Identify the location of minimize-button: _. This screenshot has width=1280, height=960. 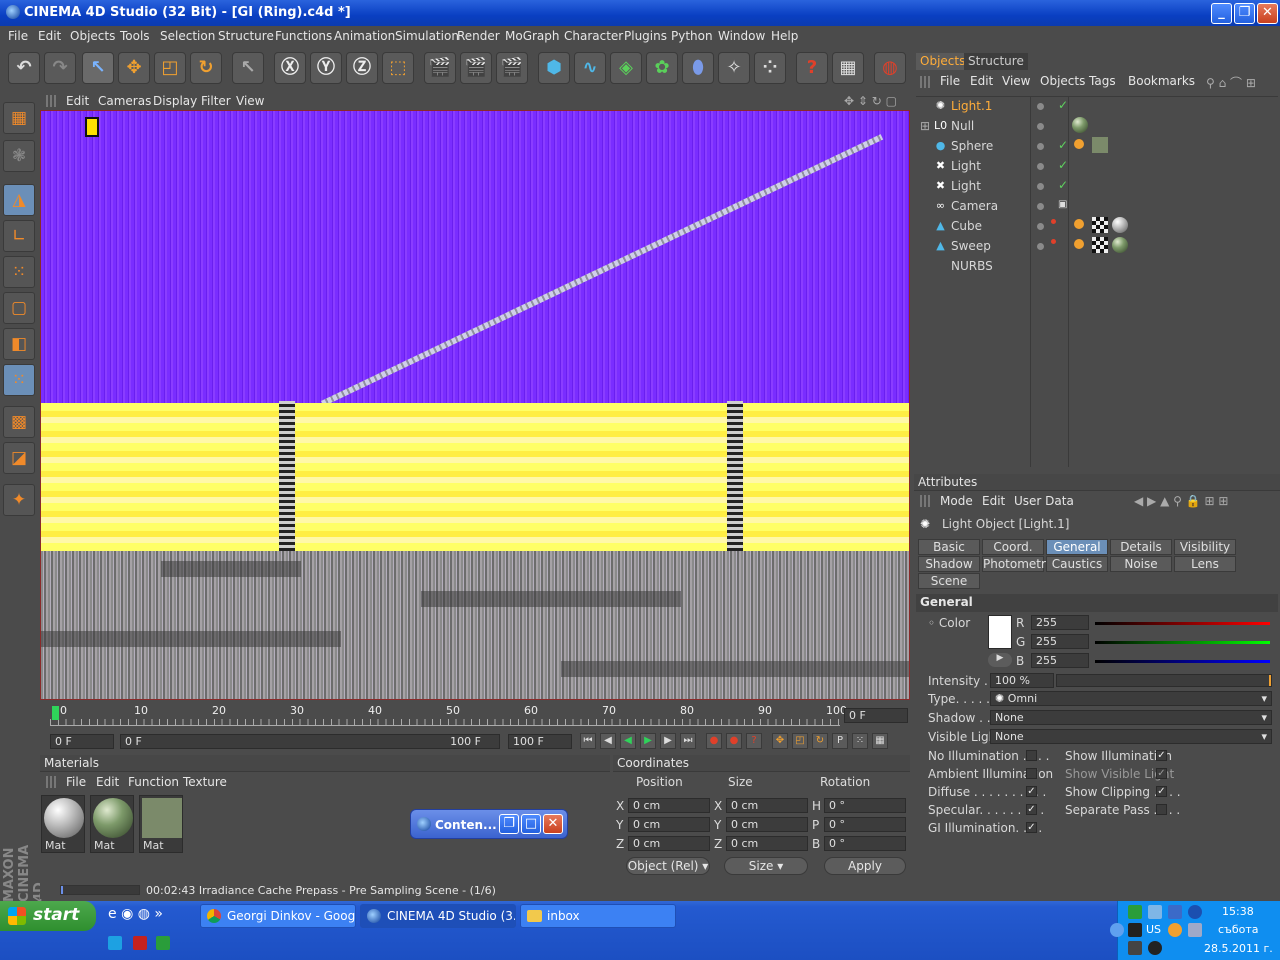
(1221, 13).